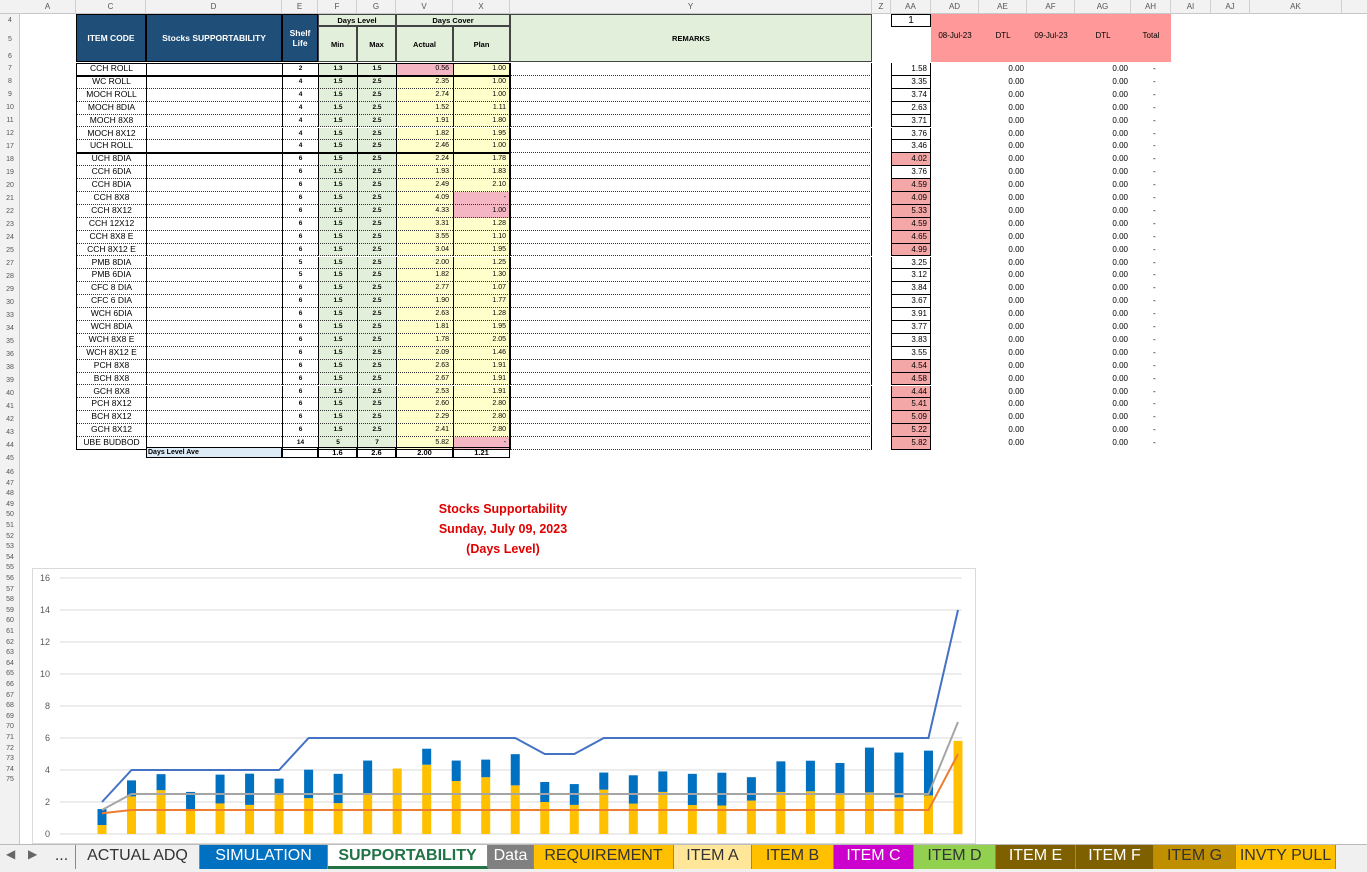 The width and height of the screenshot is (1367, 872). Describe the element at coordinates (10, 146) in the screenshot. I see `row-header-17: 17` at that location.